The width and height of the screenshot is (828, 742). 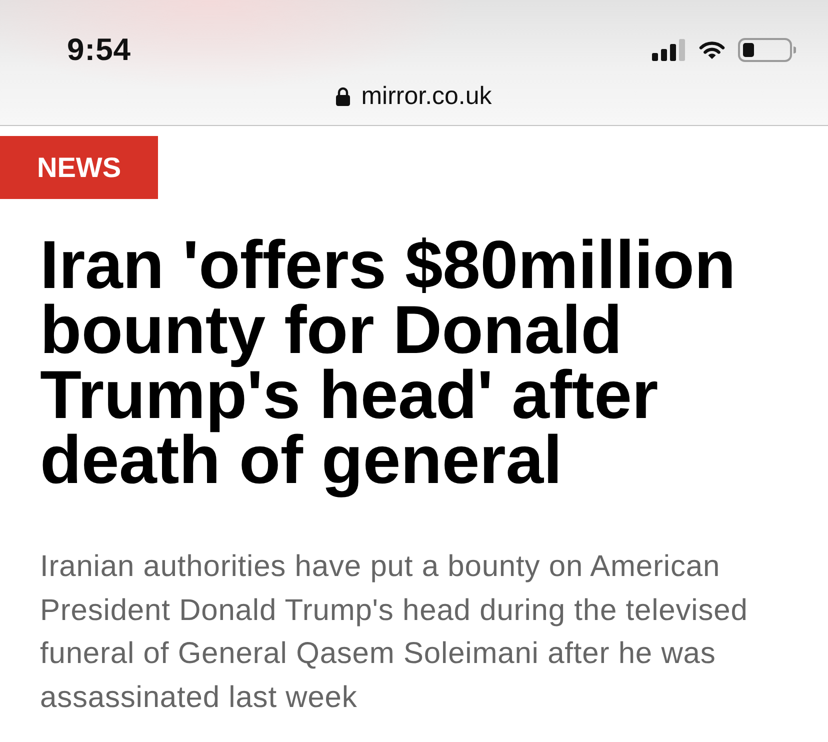 I want to click on clock-time: 9:54, so click(x=99, y=50).